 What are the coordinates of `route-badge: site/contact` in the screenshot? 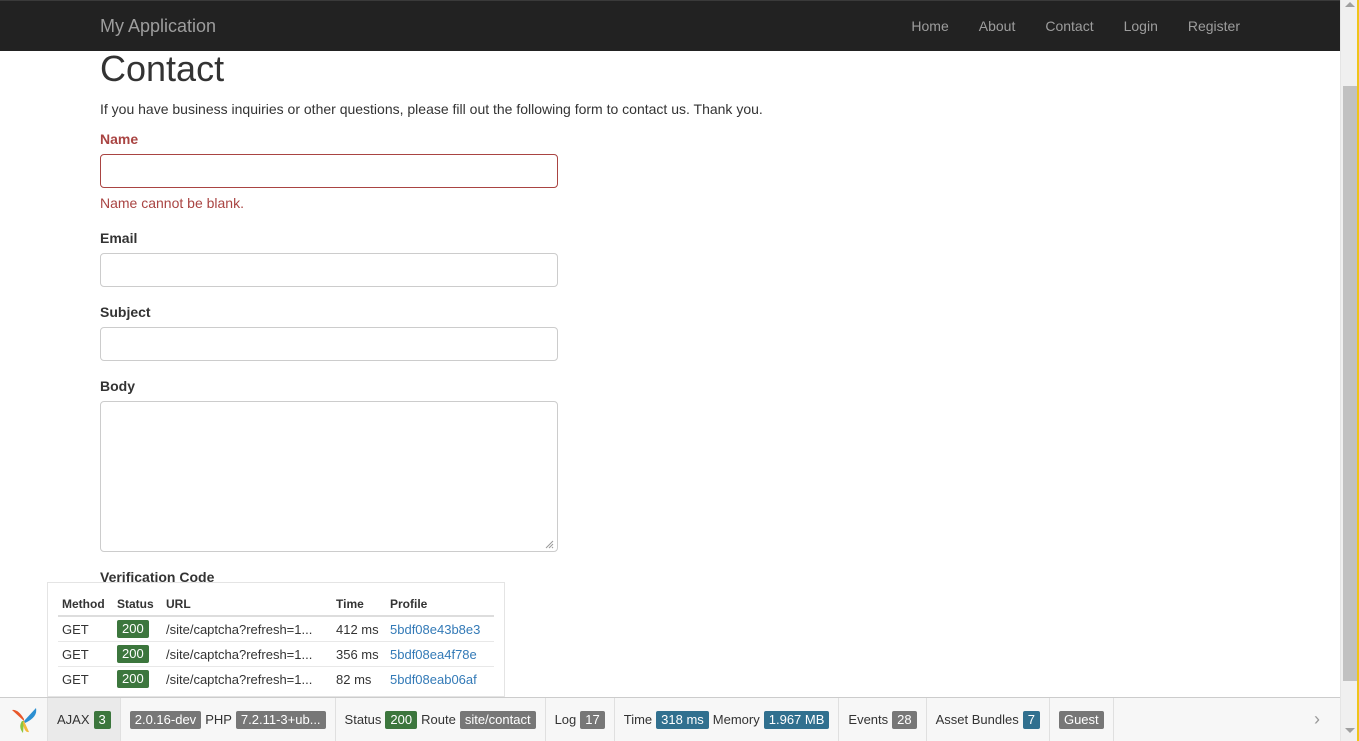 It's located at (497, 719).